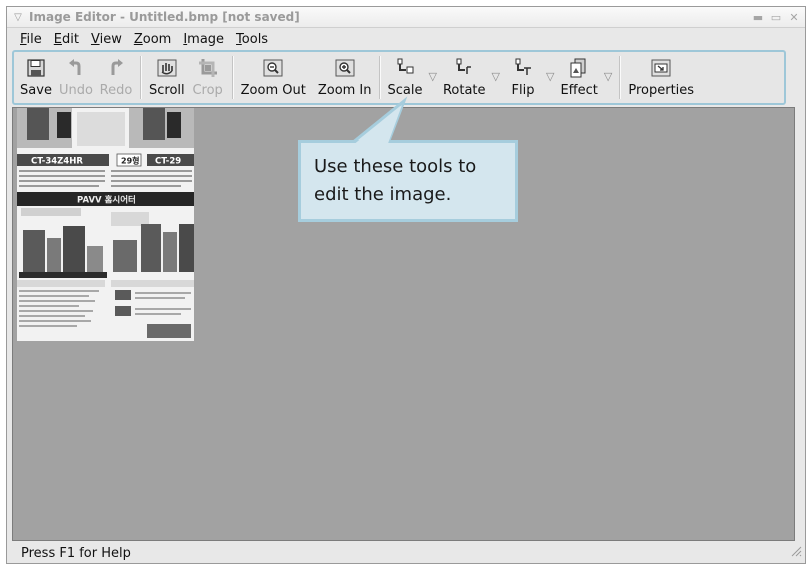  I want to click on crop-icon, so click(208, 68).